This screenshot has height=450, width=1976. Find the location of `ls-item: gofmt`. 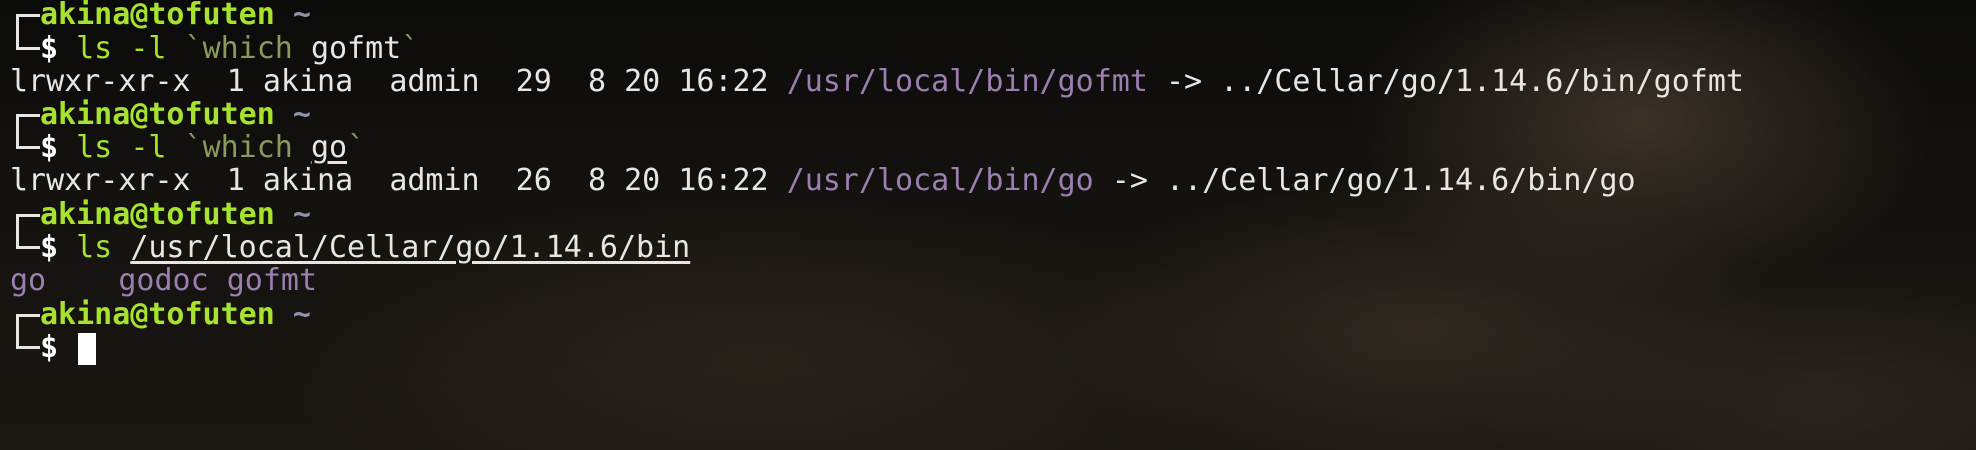

ls-item: gofmt is located at coordinates (272, 280).